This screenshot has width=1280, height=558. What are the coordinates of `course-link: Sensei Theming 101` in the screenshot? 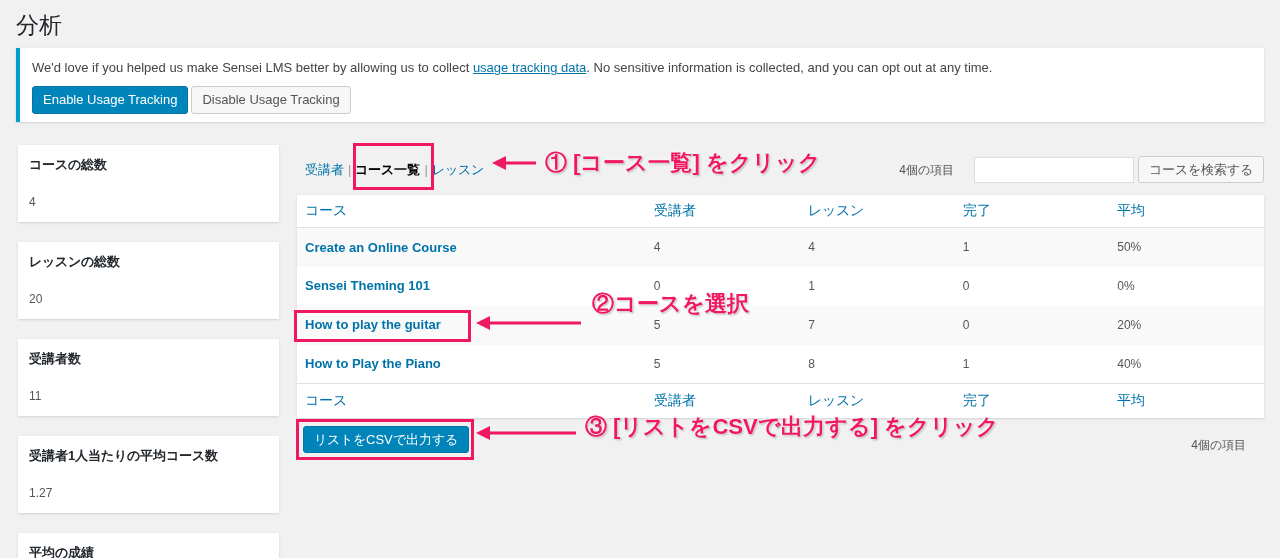 It's located at (367, 286).